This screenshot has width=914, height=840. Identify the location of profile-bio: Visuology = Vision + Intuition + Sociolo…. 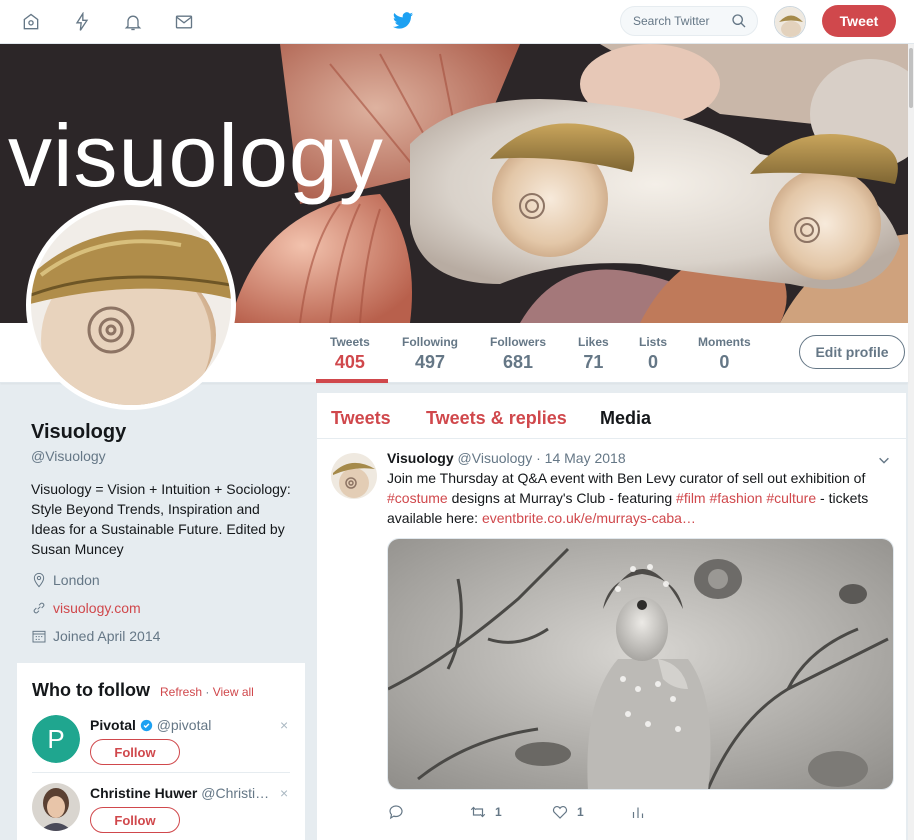
(161, 519).